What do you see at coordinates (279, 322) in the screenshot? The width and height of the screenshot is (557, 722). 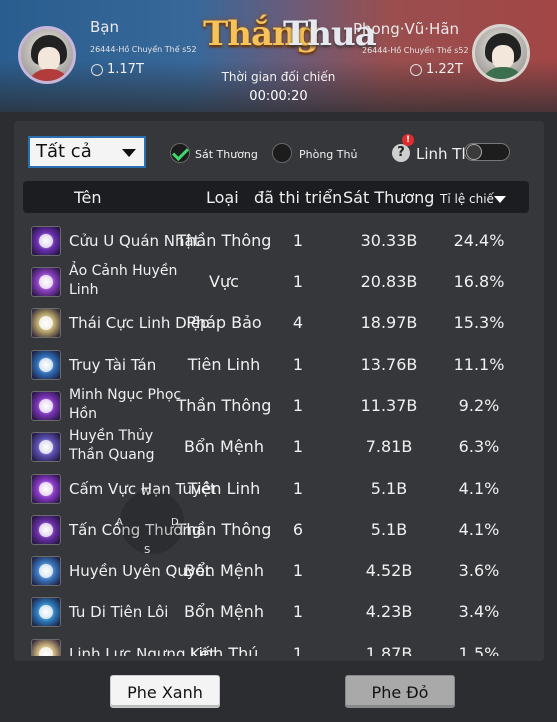 I see `table-row: Thái Cực Linh Diệp Pháp Bảo 4 18.97B 15.3%` at bounding box center [279, 322].